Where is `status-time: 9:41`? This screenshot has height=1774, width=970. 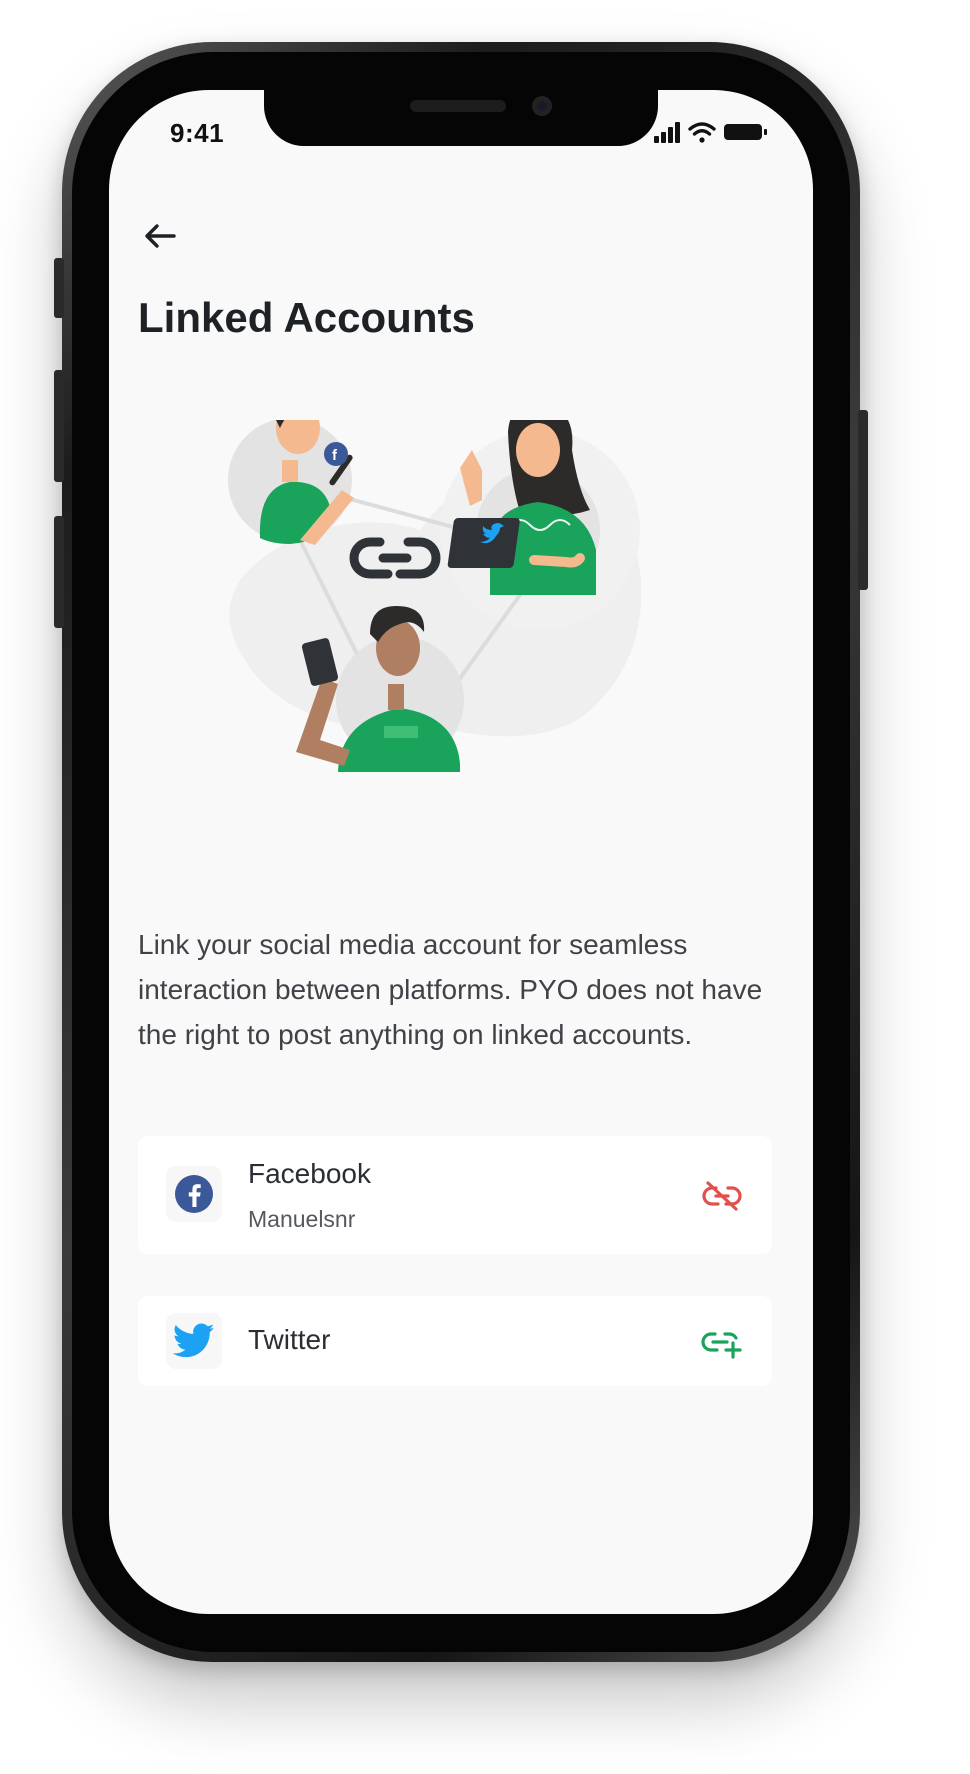 status-time: 9:41 is located at coordinates (197, 133).